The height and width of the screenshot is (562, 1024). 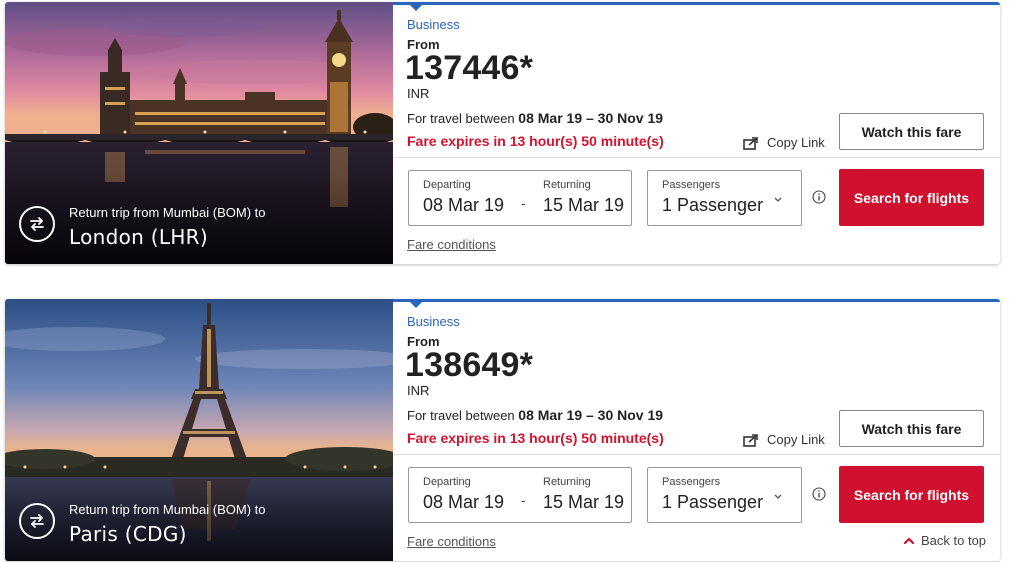 I want to click on destination-city: London (LHR), so click(x=138, y=237).